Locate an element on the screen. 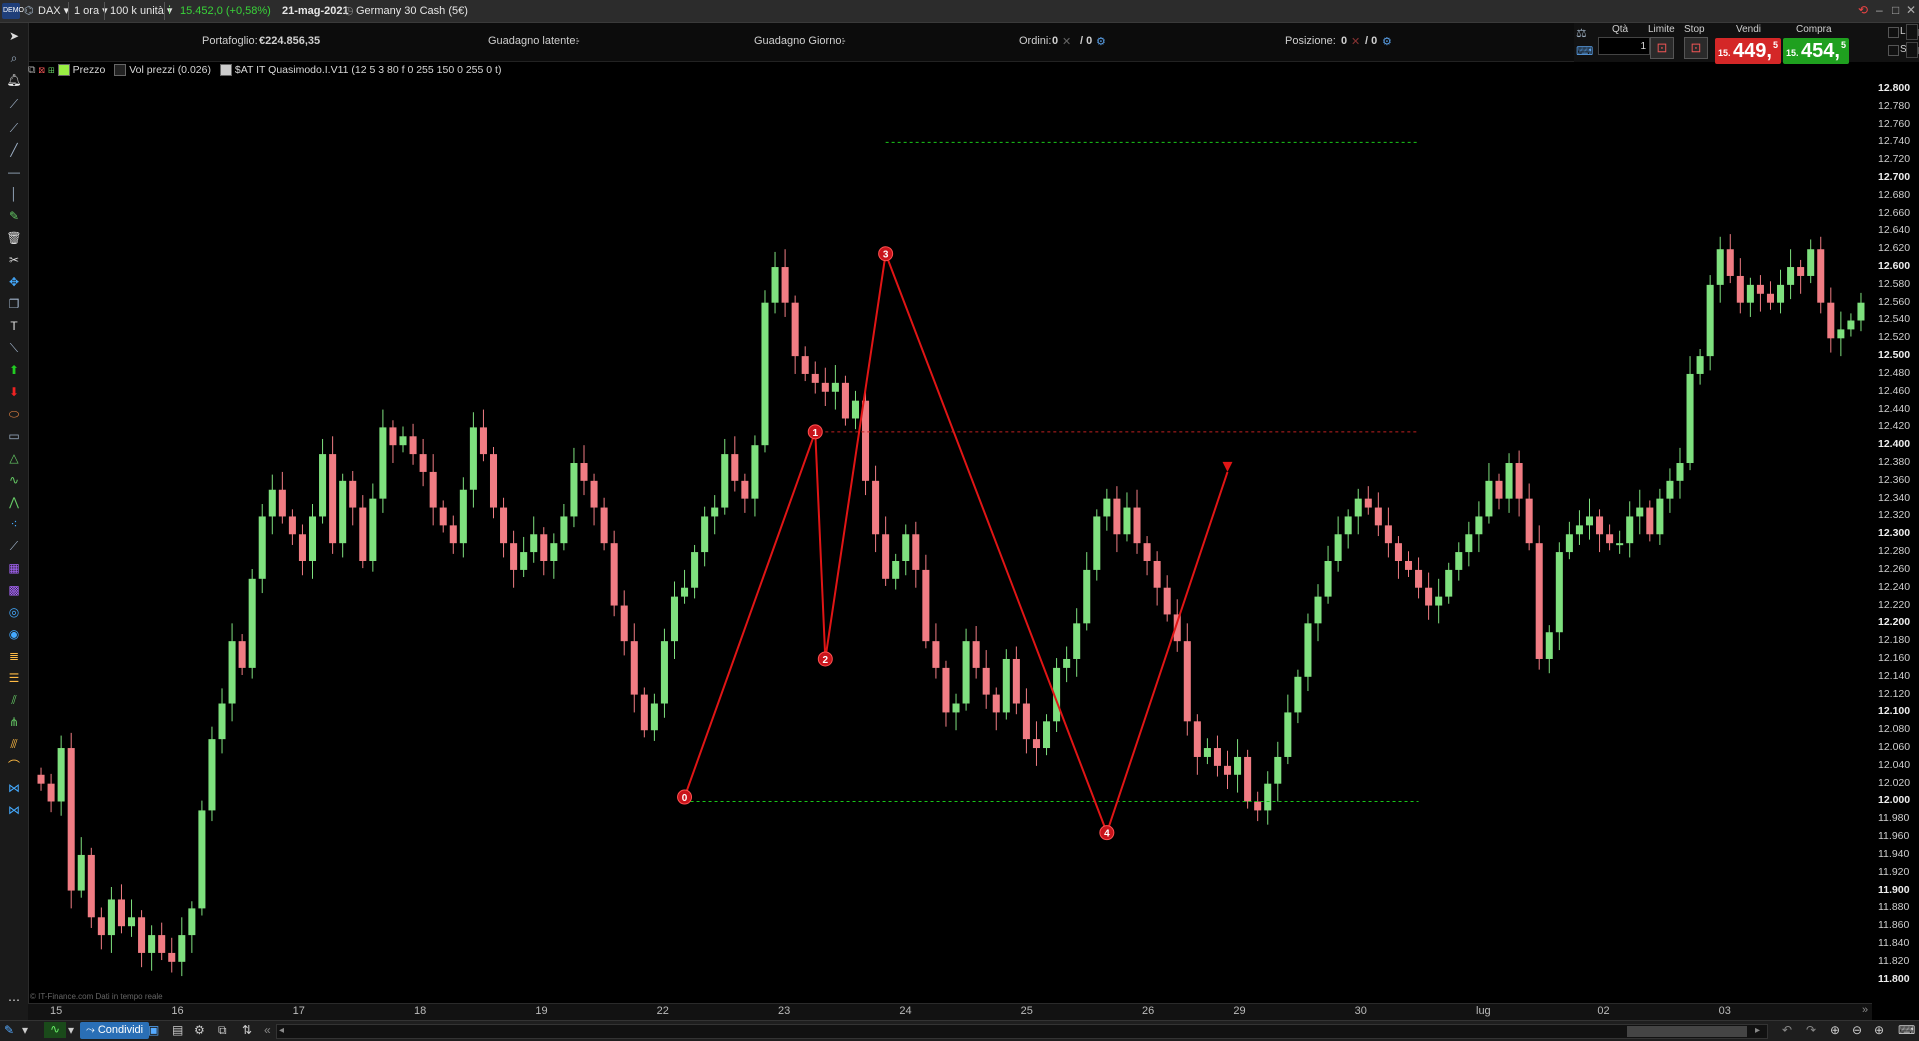 Image resolution: width=1919 pixels, height=1041 pixels. timeframe-selector: 1 ora ▾ is located at coordinates (91, 11).